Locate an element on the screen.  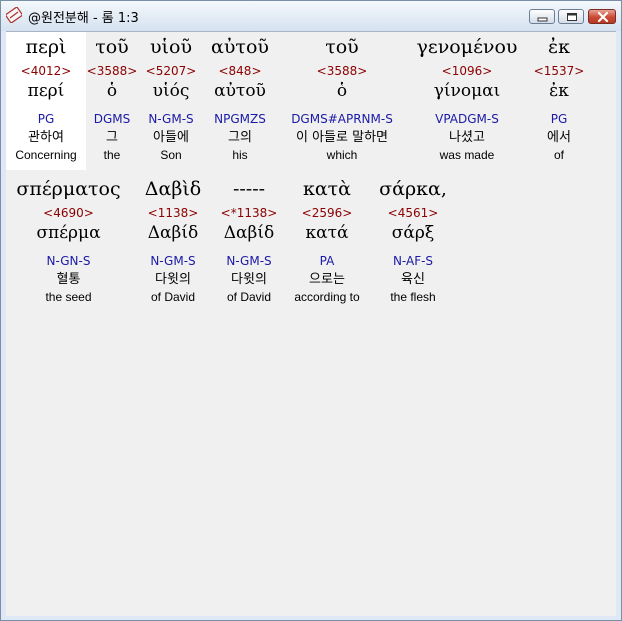
english-gloss: which is located at coordinates (342, 155).